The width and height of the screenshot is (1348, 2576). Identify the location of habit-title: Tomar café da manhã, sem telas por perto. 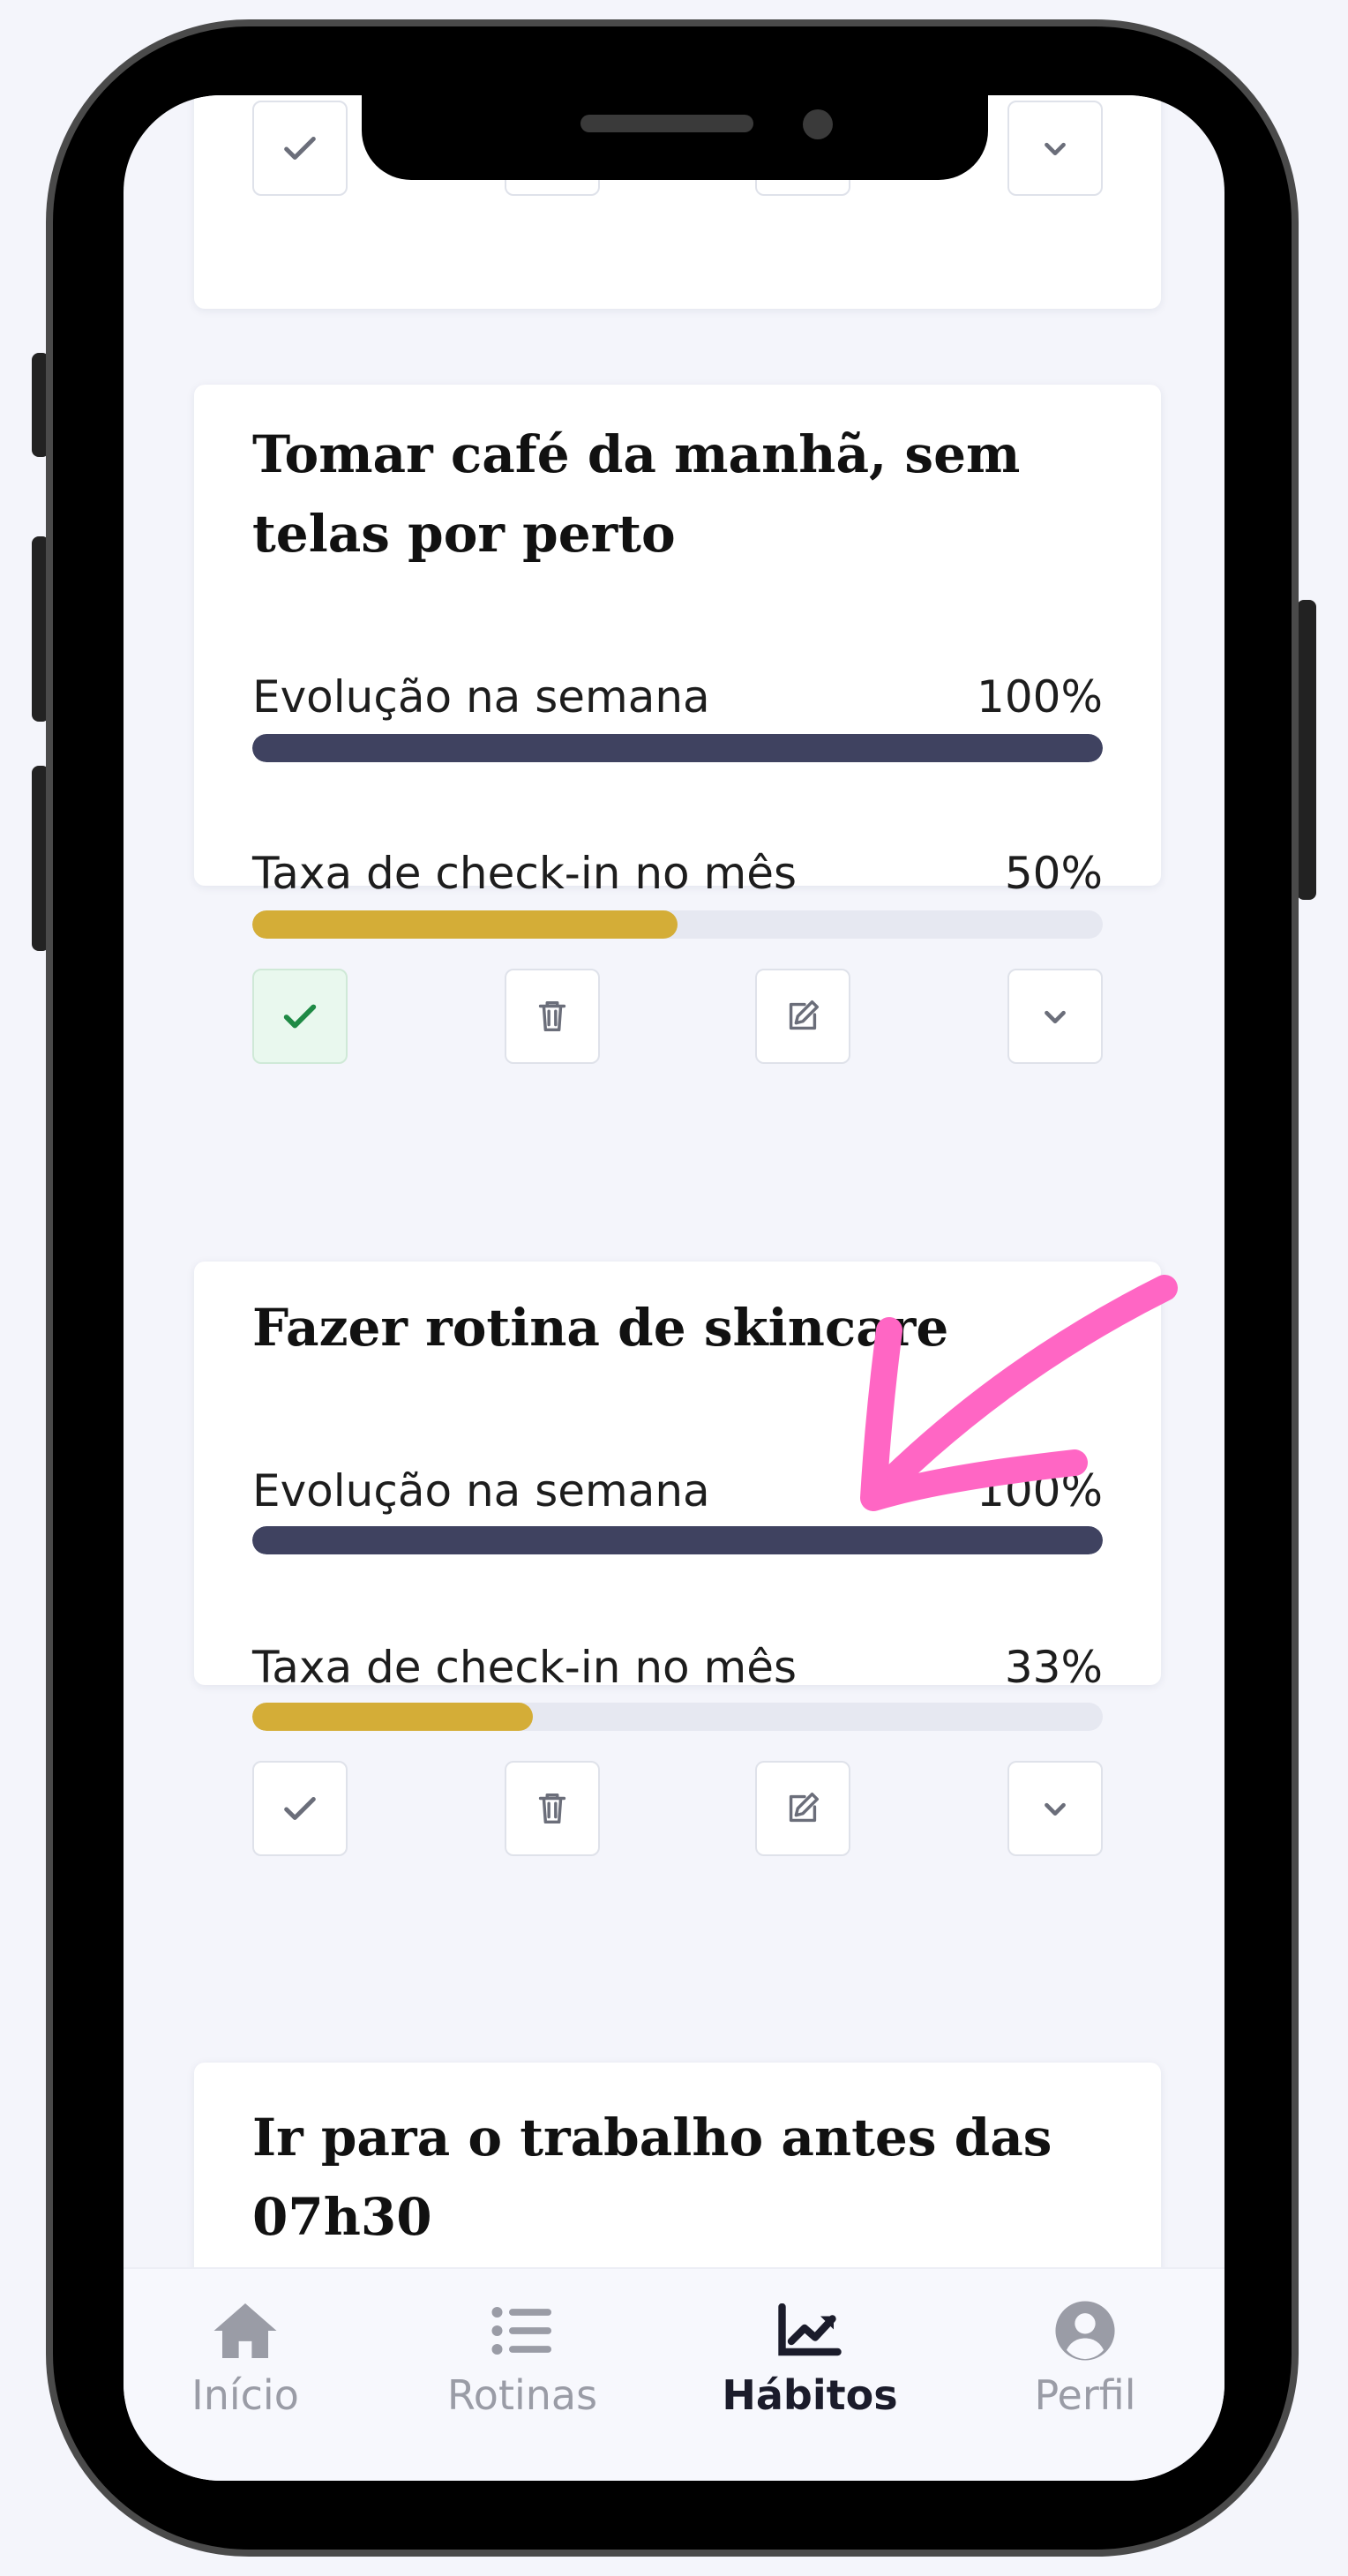
(636, 494).